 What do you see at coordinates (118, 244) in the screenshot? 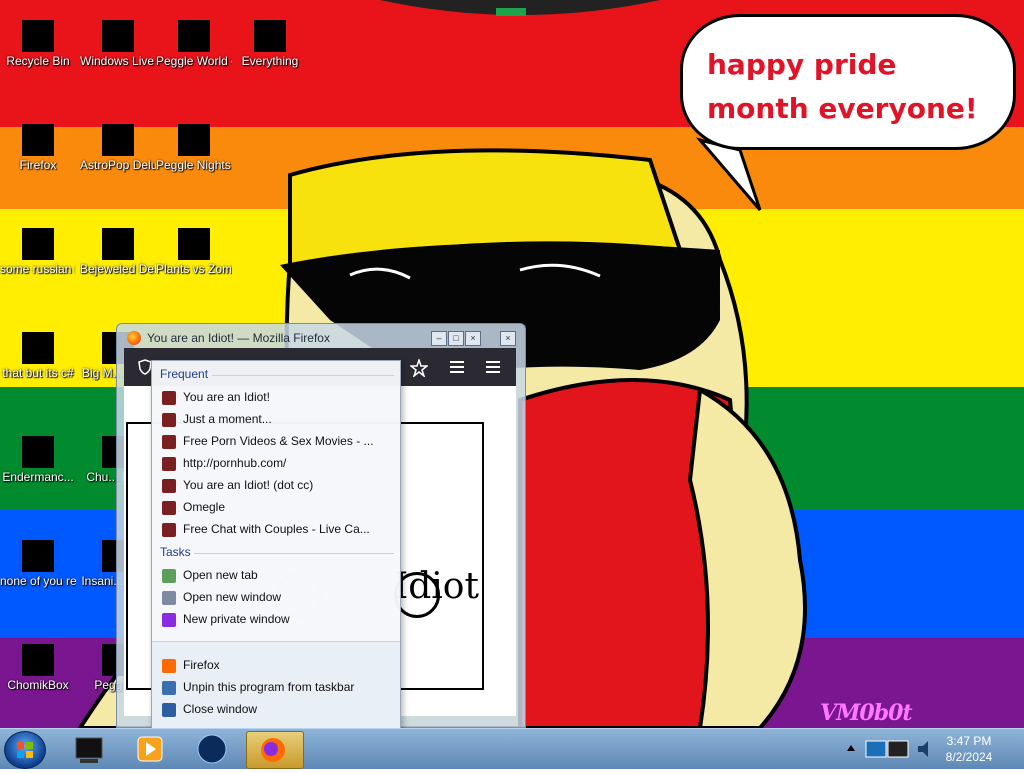
I see `desktop-icon: Bejeweled Deluxe` at bounding box center [118, 244].